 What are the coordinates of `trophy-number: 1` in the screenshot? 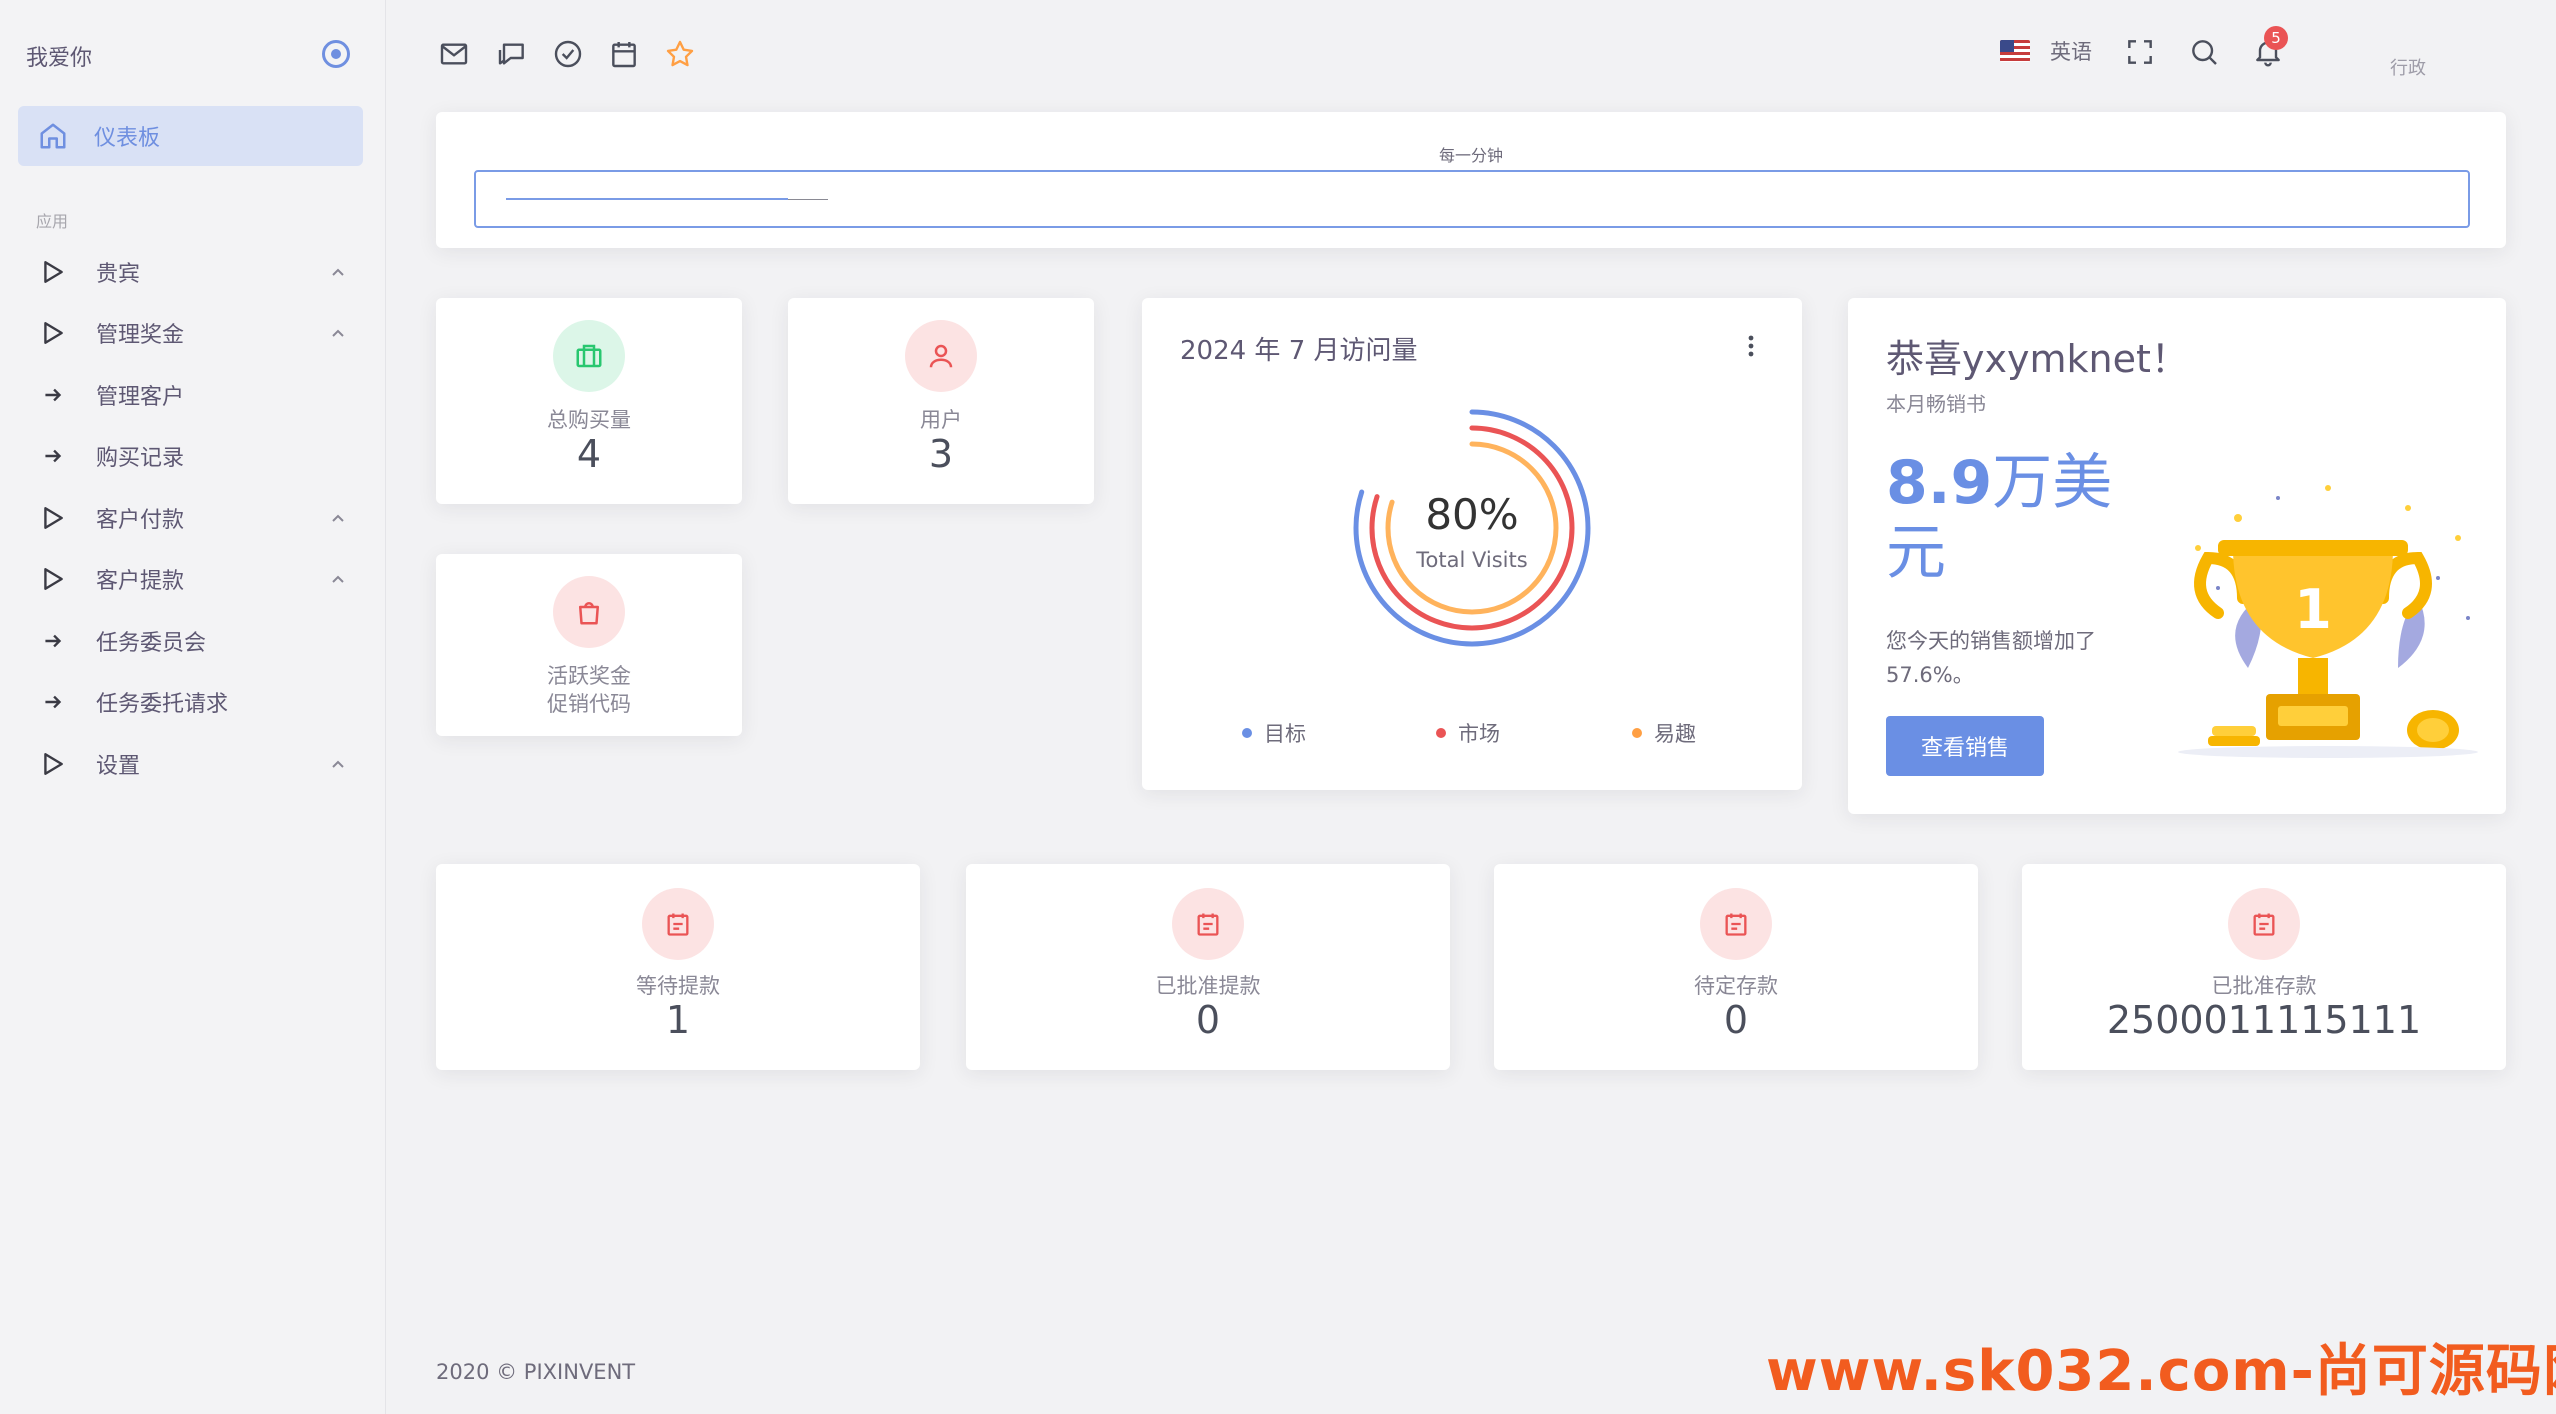 It's located at (2313, 609).